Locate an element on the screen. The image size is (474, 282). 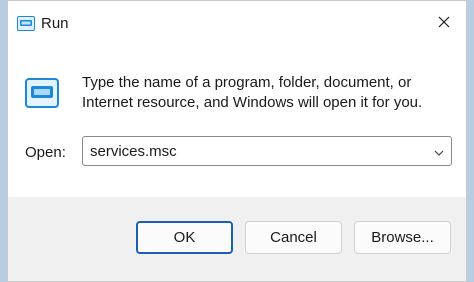
ok-button: OK is located at coordinates (184, 237).